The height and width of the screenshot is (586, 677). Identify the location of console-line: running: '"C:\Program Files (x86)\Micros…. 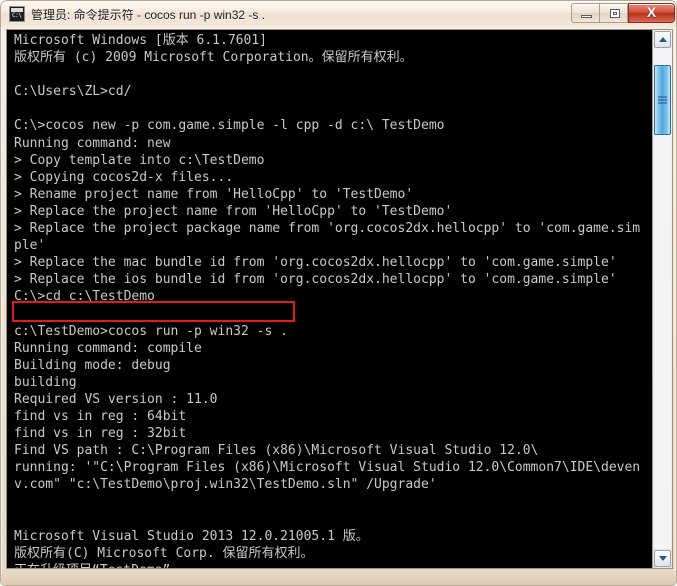
(327, 468).